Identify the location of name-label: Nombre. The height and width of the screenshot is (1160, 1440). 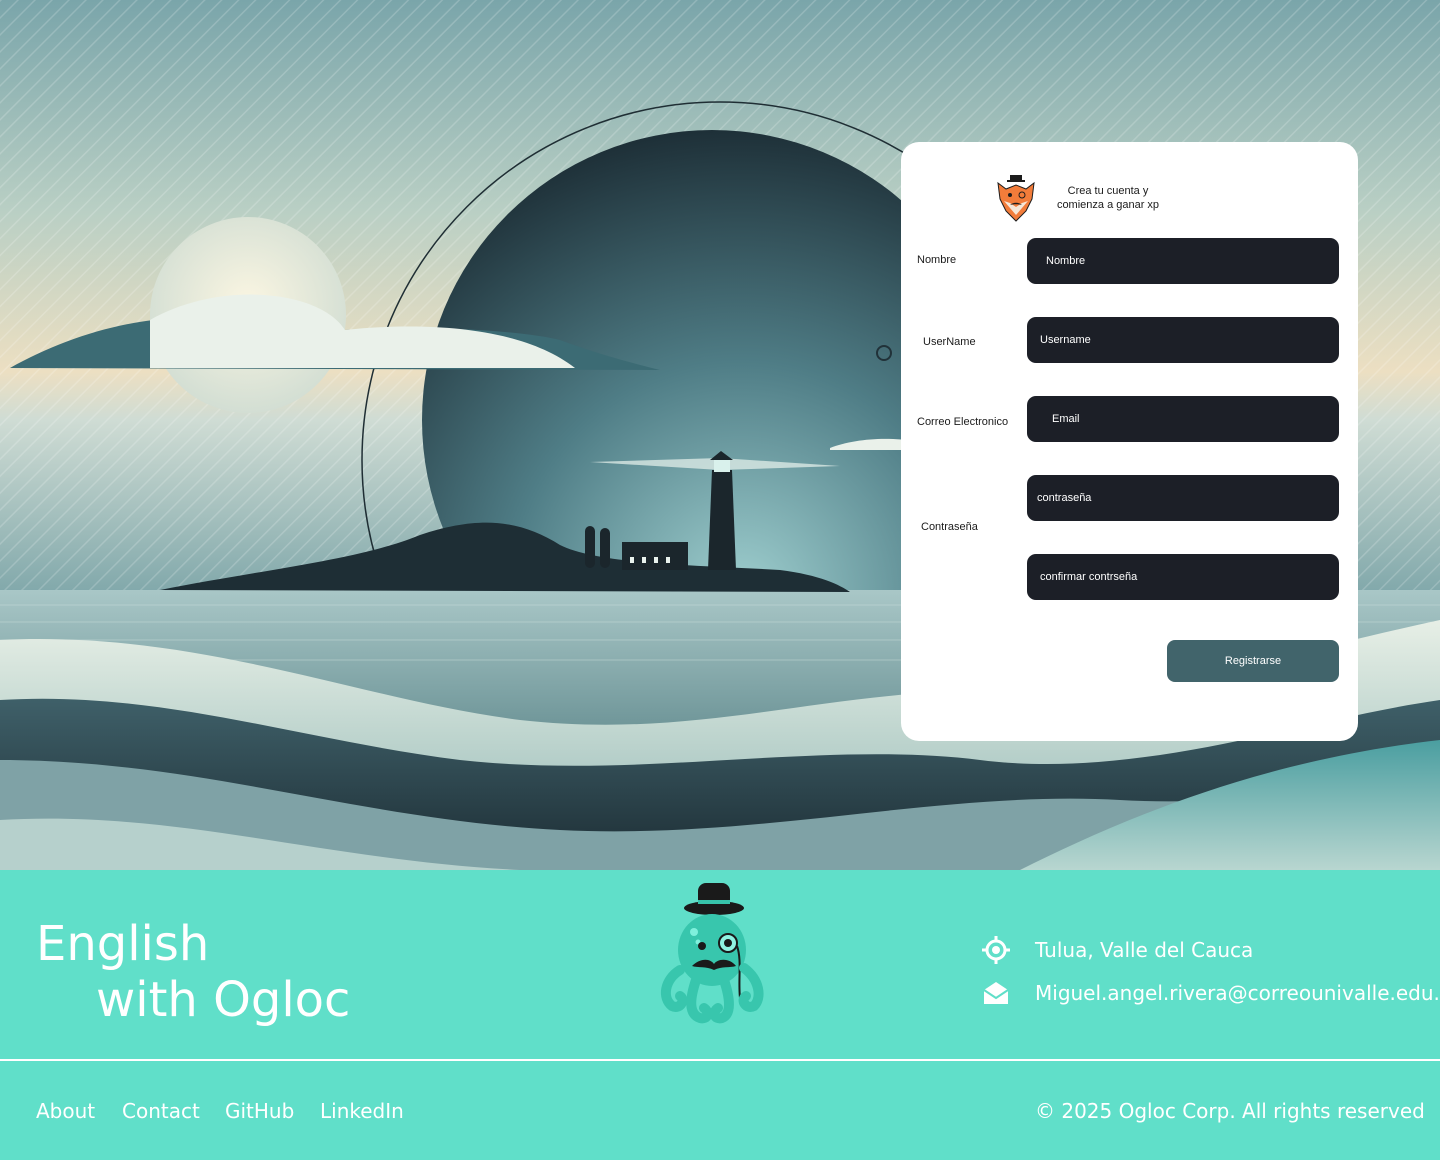
(937, 260).